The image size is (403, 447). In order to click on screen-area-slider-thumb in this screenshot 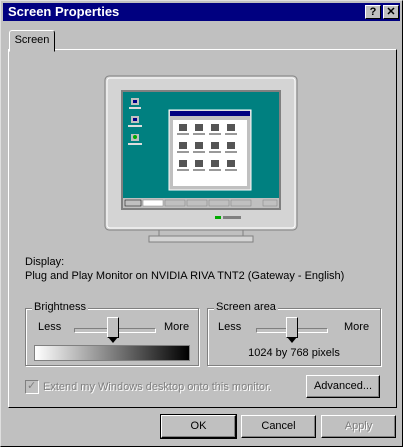, I will do `click(292, 330)`.